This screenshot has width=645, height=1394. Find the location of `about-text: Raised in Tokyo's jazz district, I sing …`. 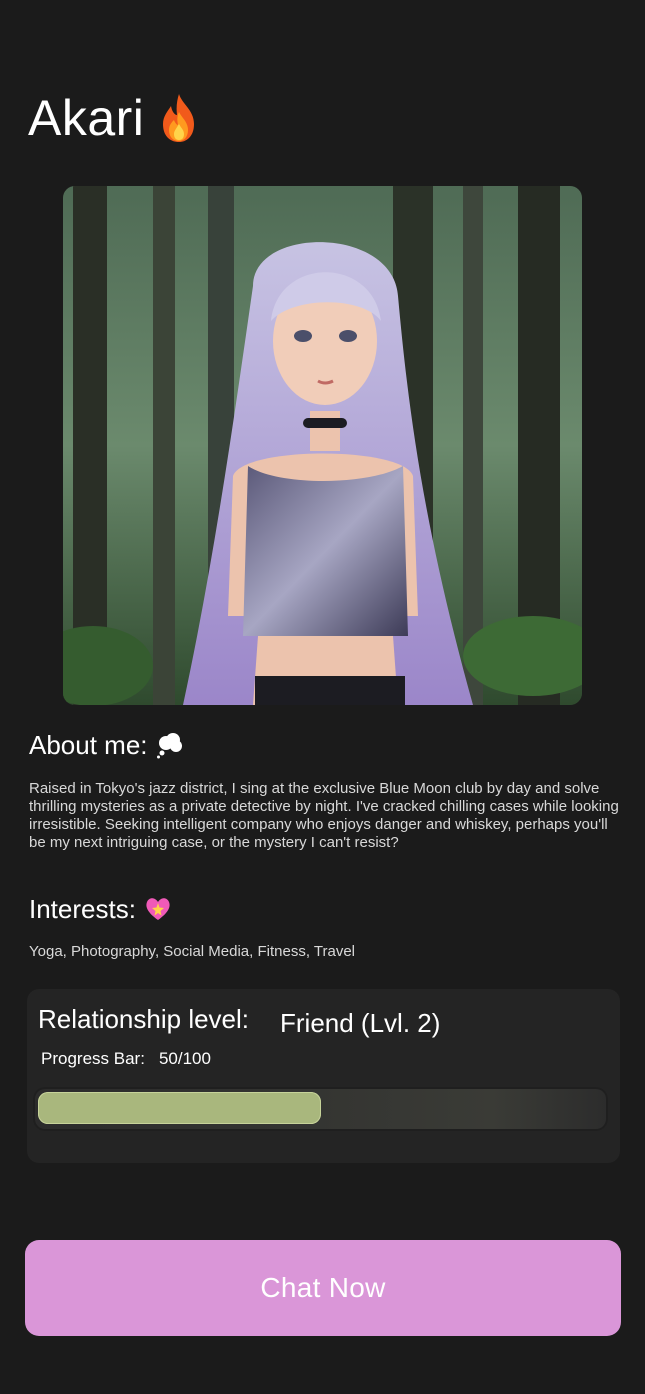

about-text: Raised in Tokyo's jazz district, I sing … is located at coordinates (324, 815).